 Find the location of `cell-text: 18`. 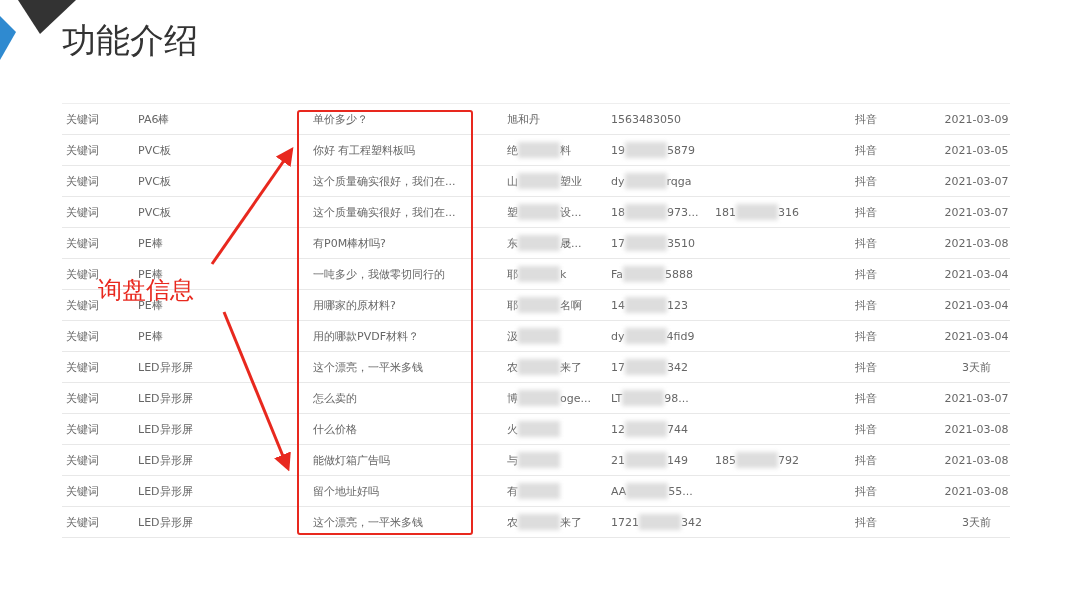

cell-text: 18 is located at coordinates (618, 212).